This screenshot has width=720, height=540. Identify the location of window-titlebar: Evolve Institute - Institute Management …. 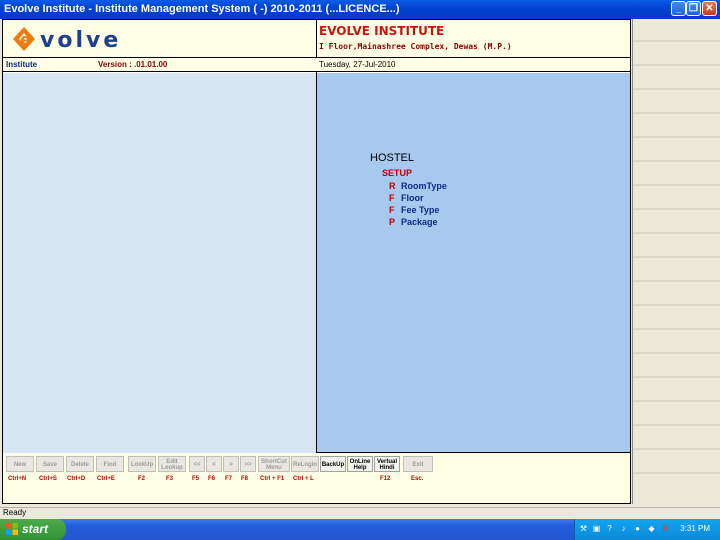
(360, 9).